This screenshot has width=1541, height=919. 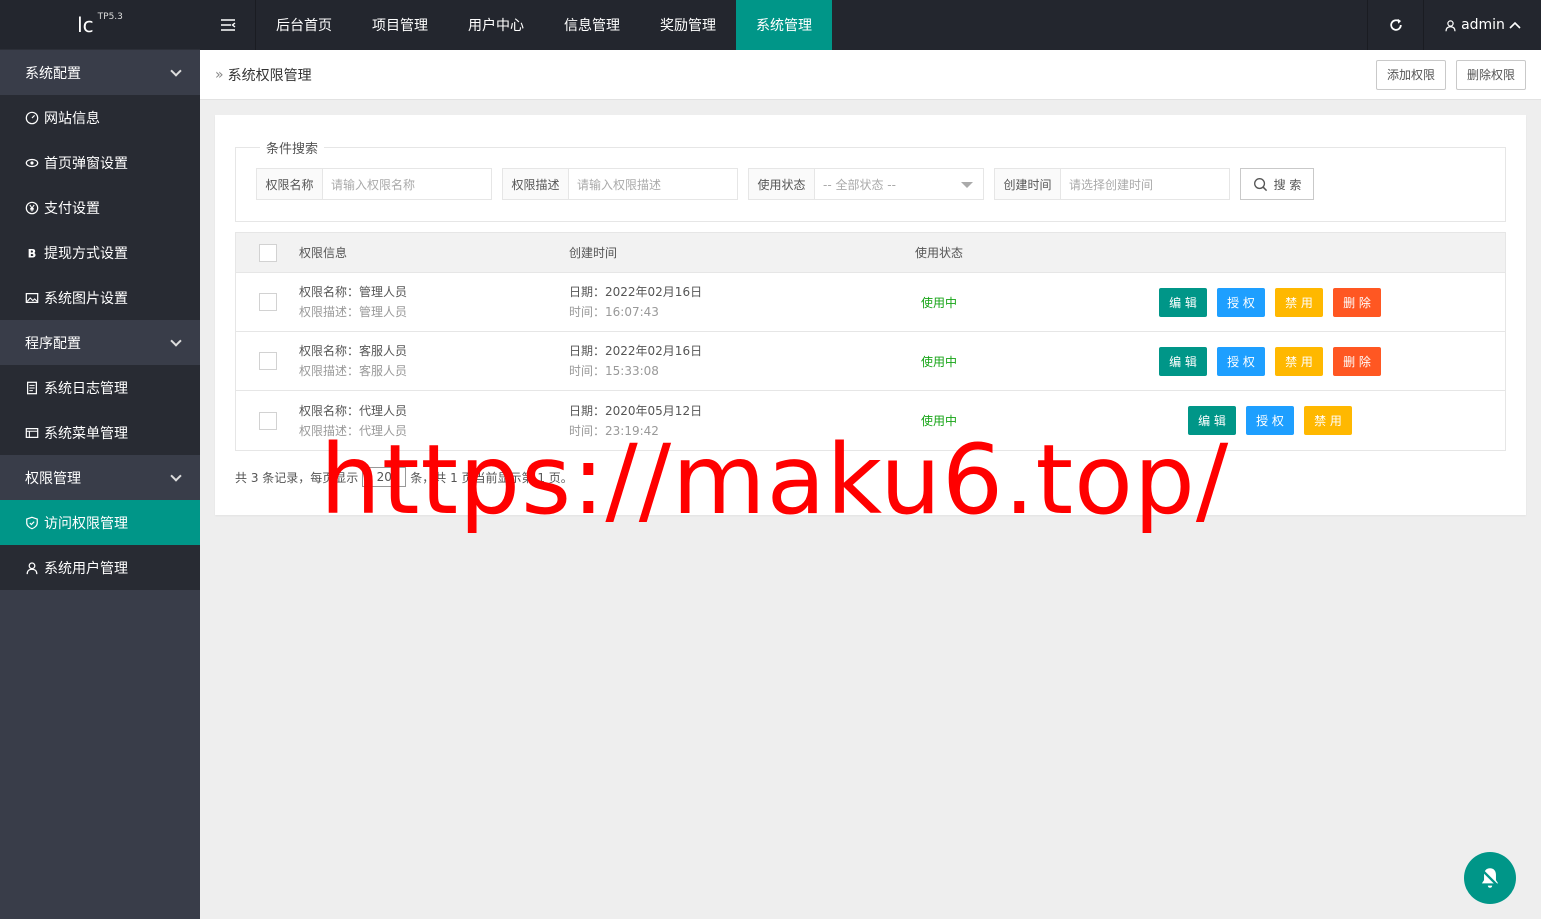 What do you see at coordinates (72, 118) in the screenshot?
I see `sidebar-item-label: 网站信息` at bounding box center [72, 118].